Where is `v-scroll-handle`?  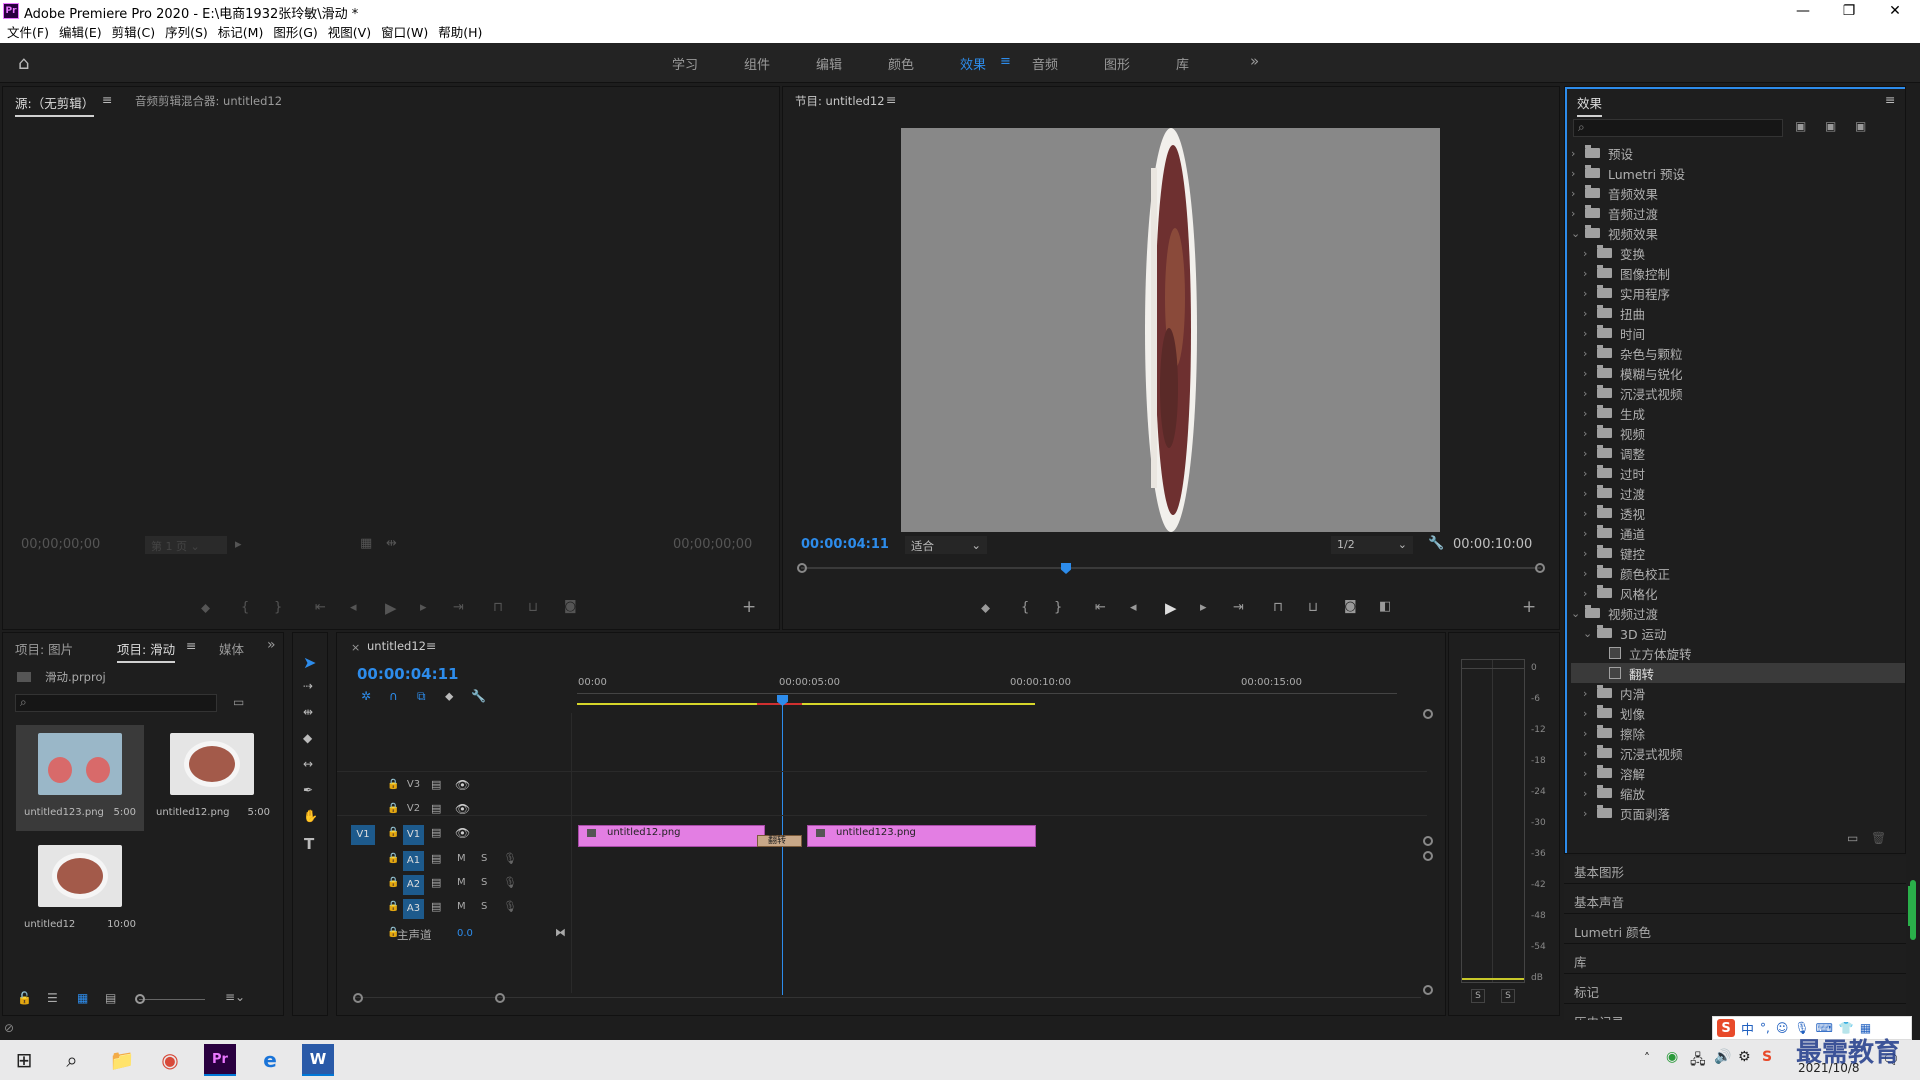 v-scroll-handle is located at coordinates (1428, 841).